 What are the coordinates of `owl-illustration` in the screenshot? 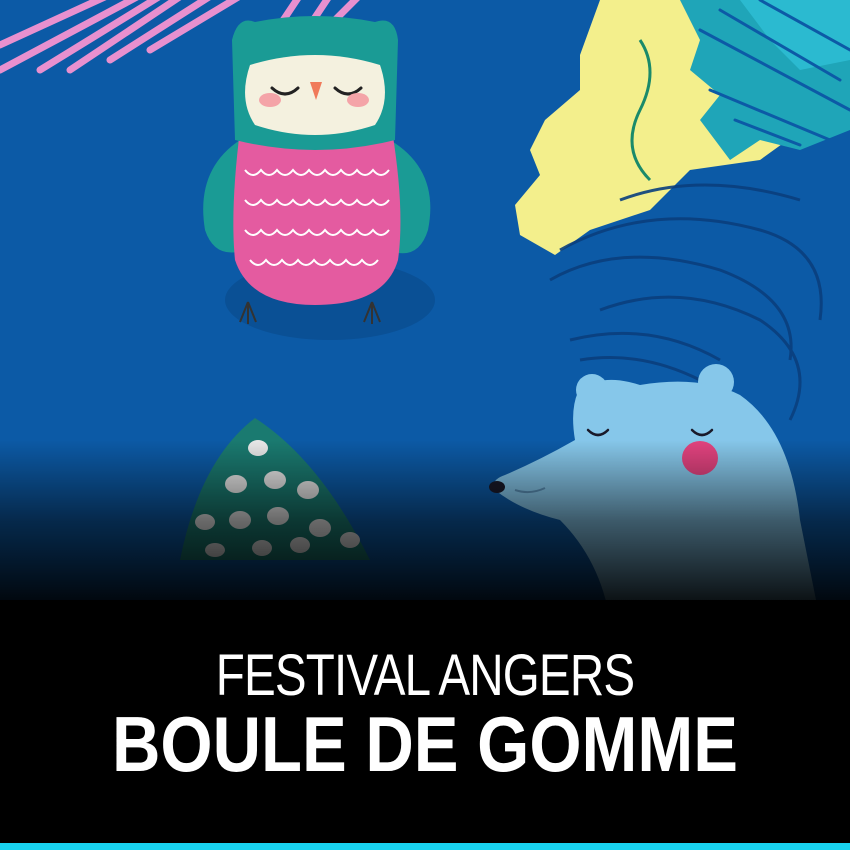 It's located at (319, 178).